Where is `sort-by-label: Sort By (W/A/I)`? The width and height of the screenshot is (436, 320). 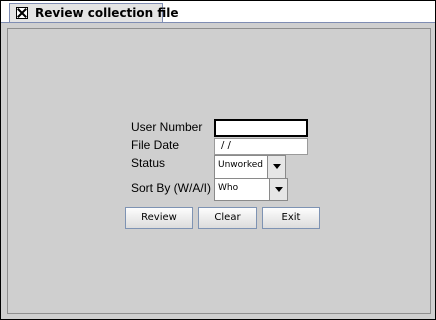 sort-by-label: Sort By (W/A/I) is located at coordinates (171, 188).